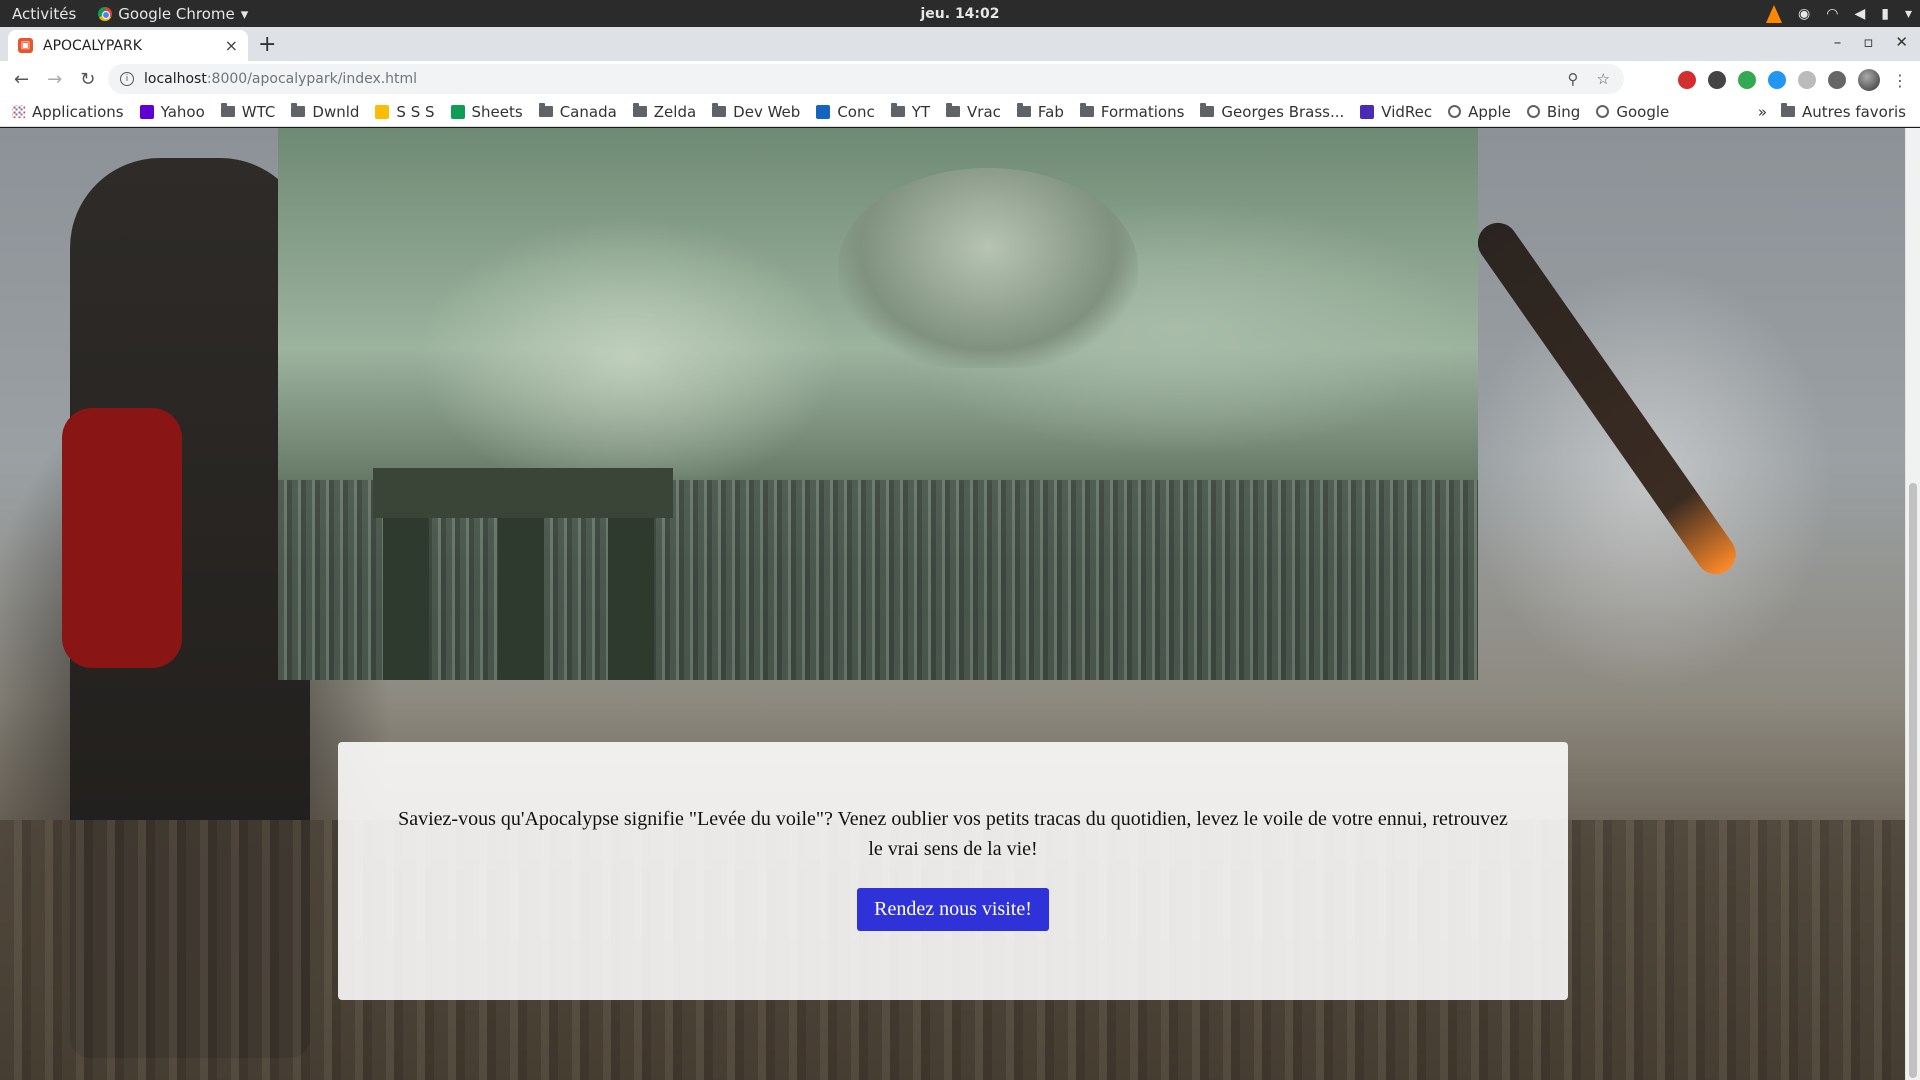 Image resolution: width=1920 pixels, height=1080 pixels. I want to click on vlc-icon, so click(1774, 13).